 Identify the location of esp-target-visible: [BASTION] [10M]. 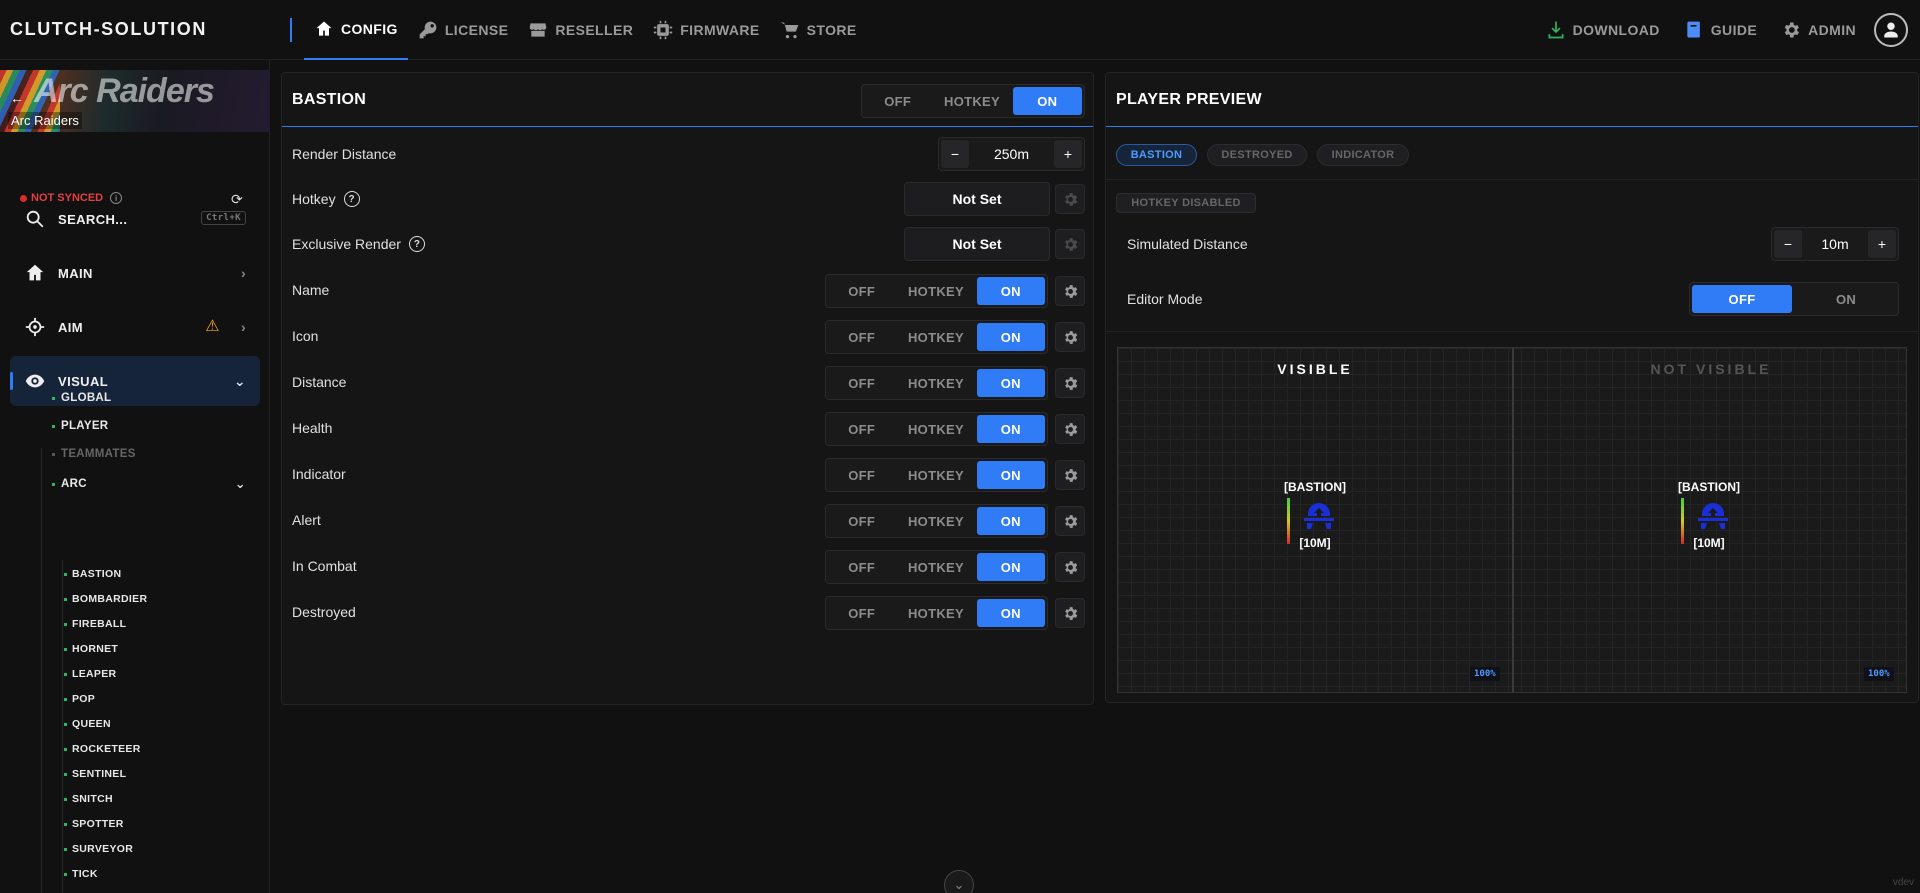
(1315, 520).